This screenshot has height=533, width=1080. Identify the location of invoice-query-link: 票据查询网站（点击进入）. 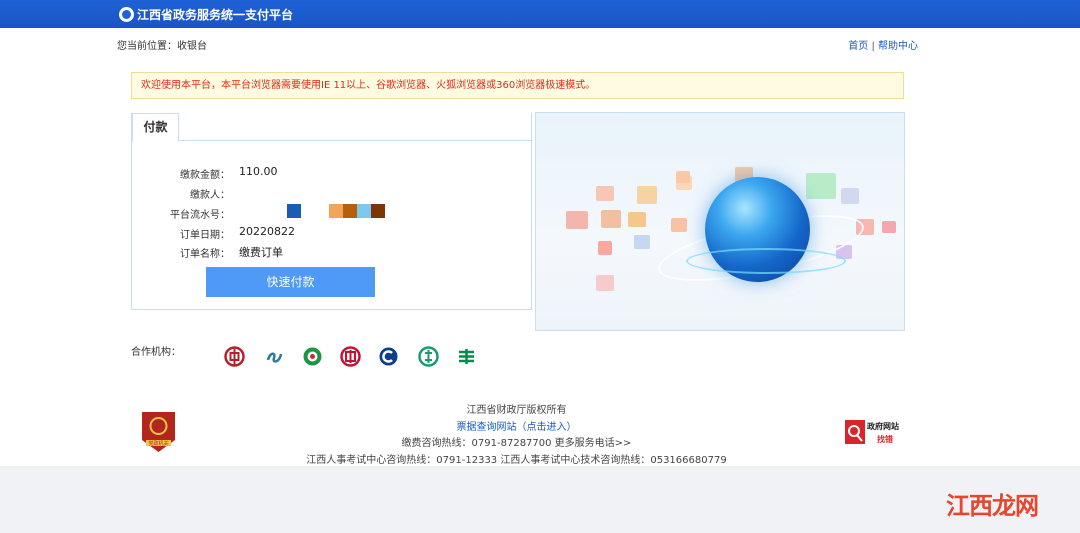
(516, 425).